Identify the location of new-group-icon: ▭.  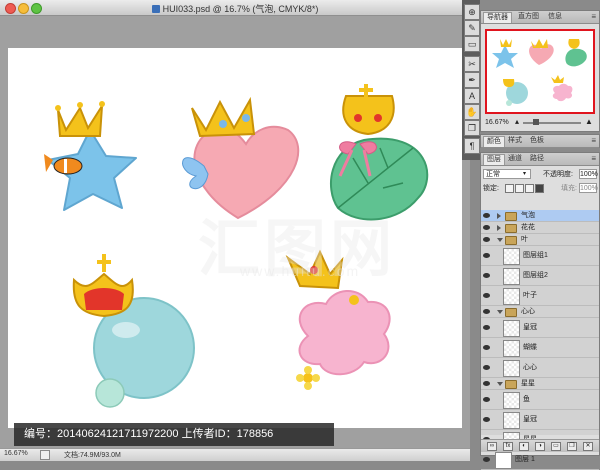
(556, 446).